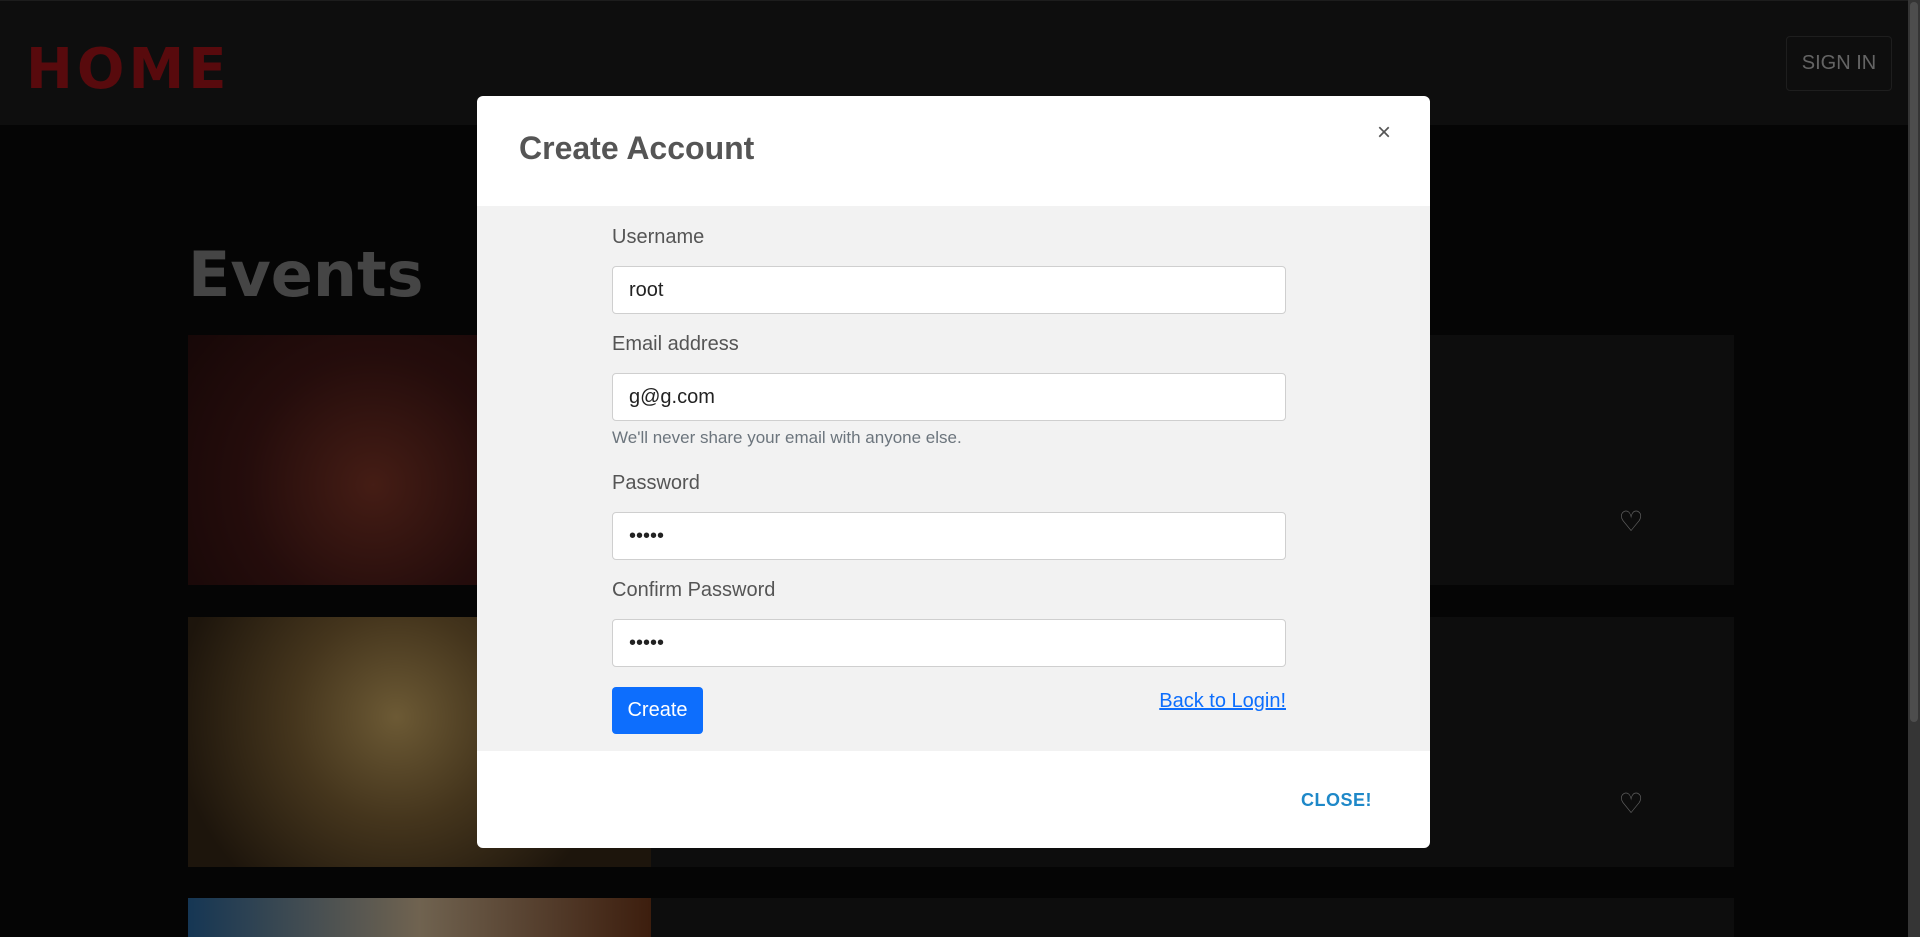 This screenshot has height=937, width=1920. What do you see at coordinates (949, 290) in the screenshot?
I see `username-input` at bounding box center [949, 290].